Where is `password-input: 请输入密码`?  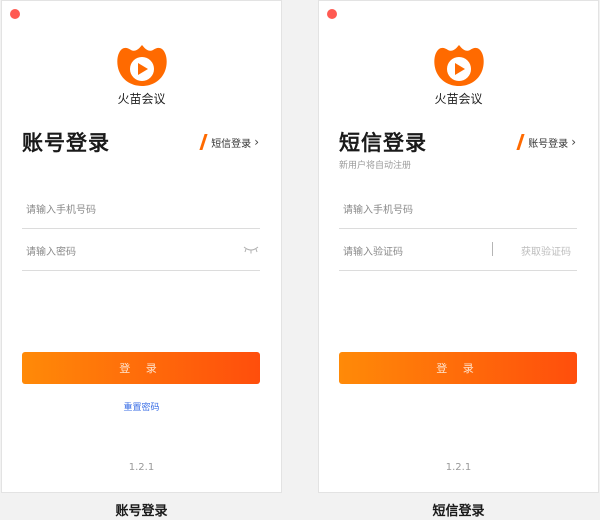
password-input: 请输入密码 is located at coordinates (141, 250).